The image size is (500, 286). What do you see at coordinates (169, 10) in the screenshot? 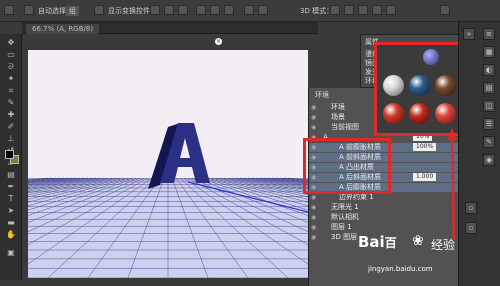
I see `align-middle-icon` at bounding box center [169, 10].